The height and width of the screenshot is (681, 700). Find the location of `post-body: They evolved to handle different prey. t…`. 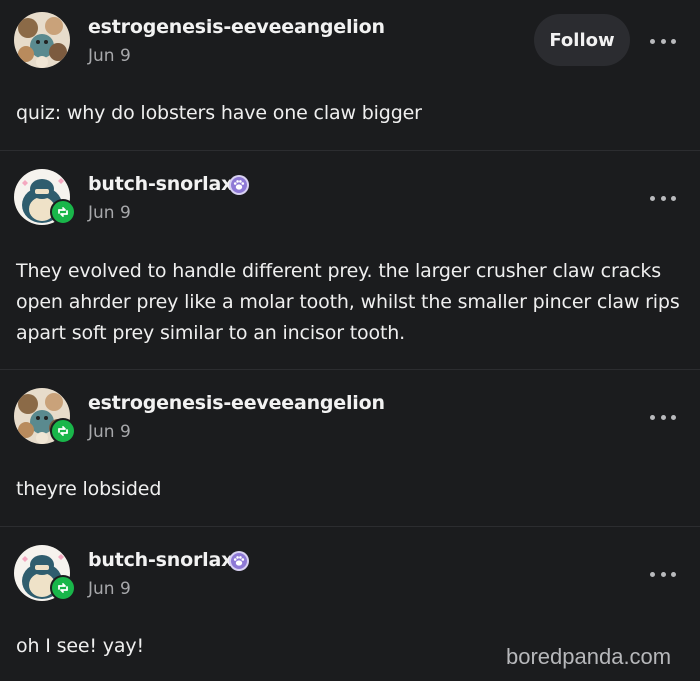

post-body: They evolved to handle different prey. t… is located at coordinates (348, 302).